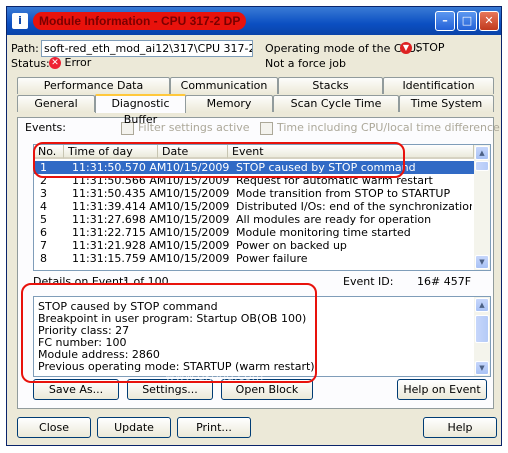 The width and height of the screenshot is (508, 453). What do you see at coordinates (55, 63) in the screenshot?
I see `error-icon: ✕` at bounding box center [55, 63].